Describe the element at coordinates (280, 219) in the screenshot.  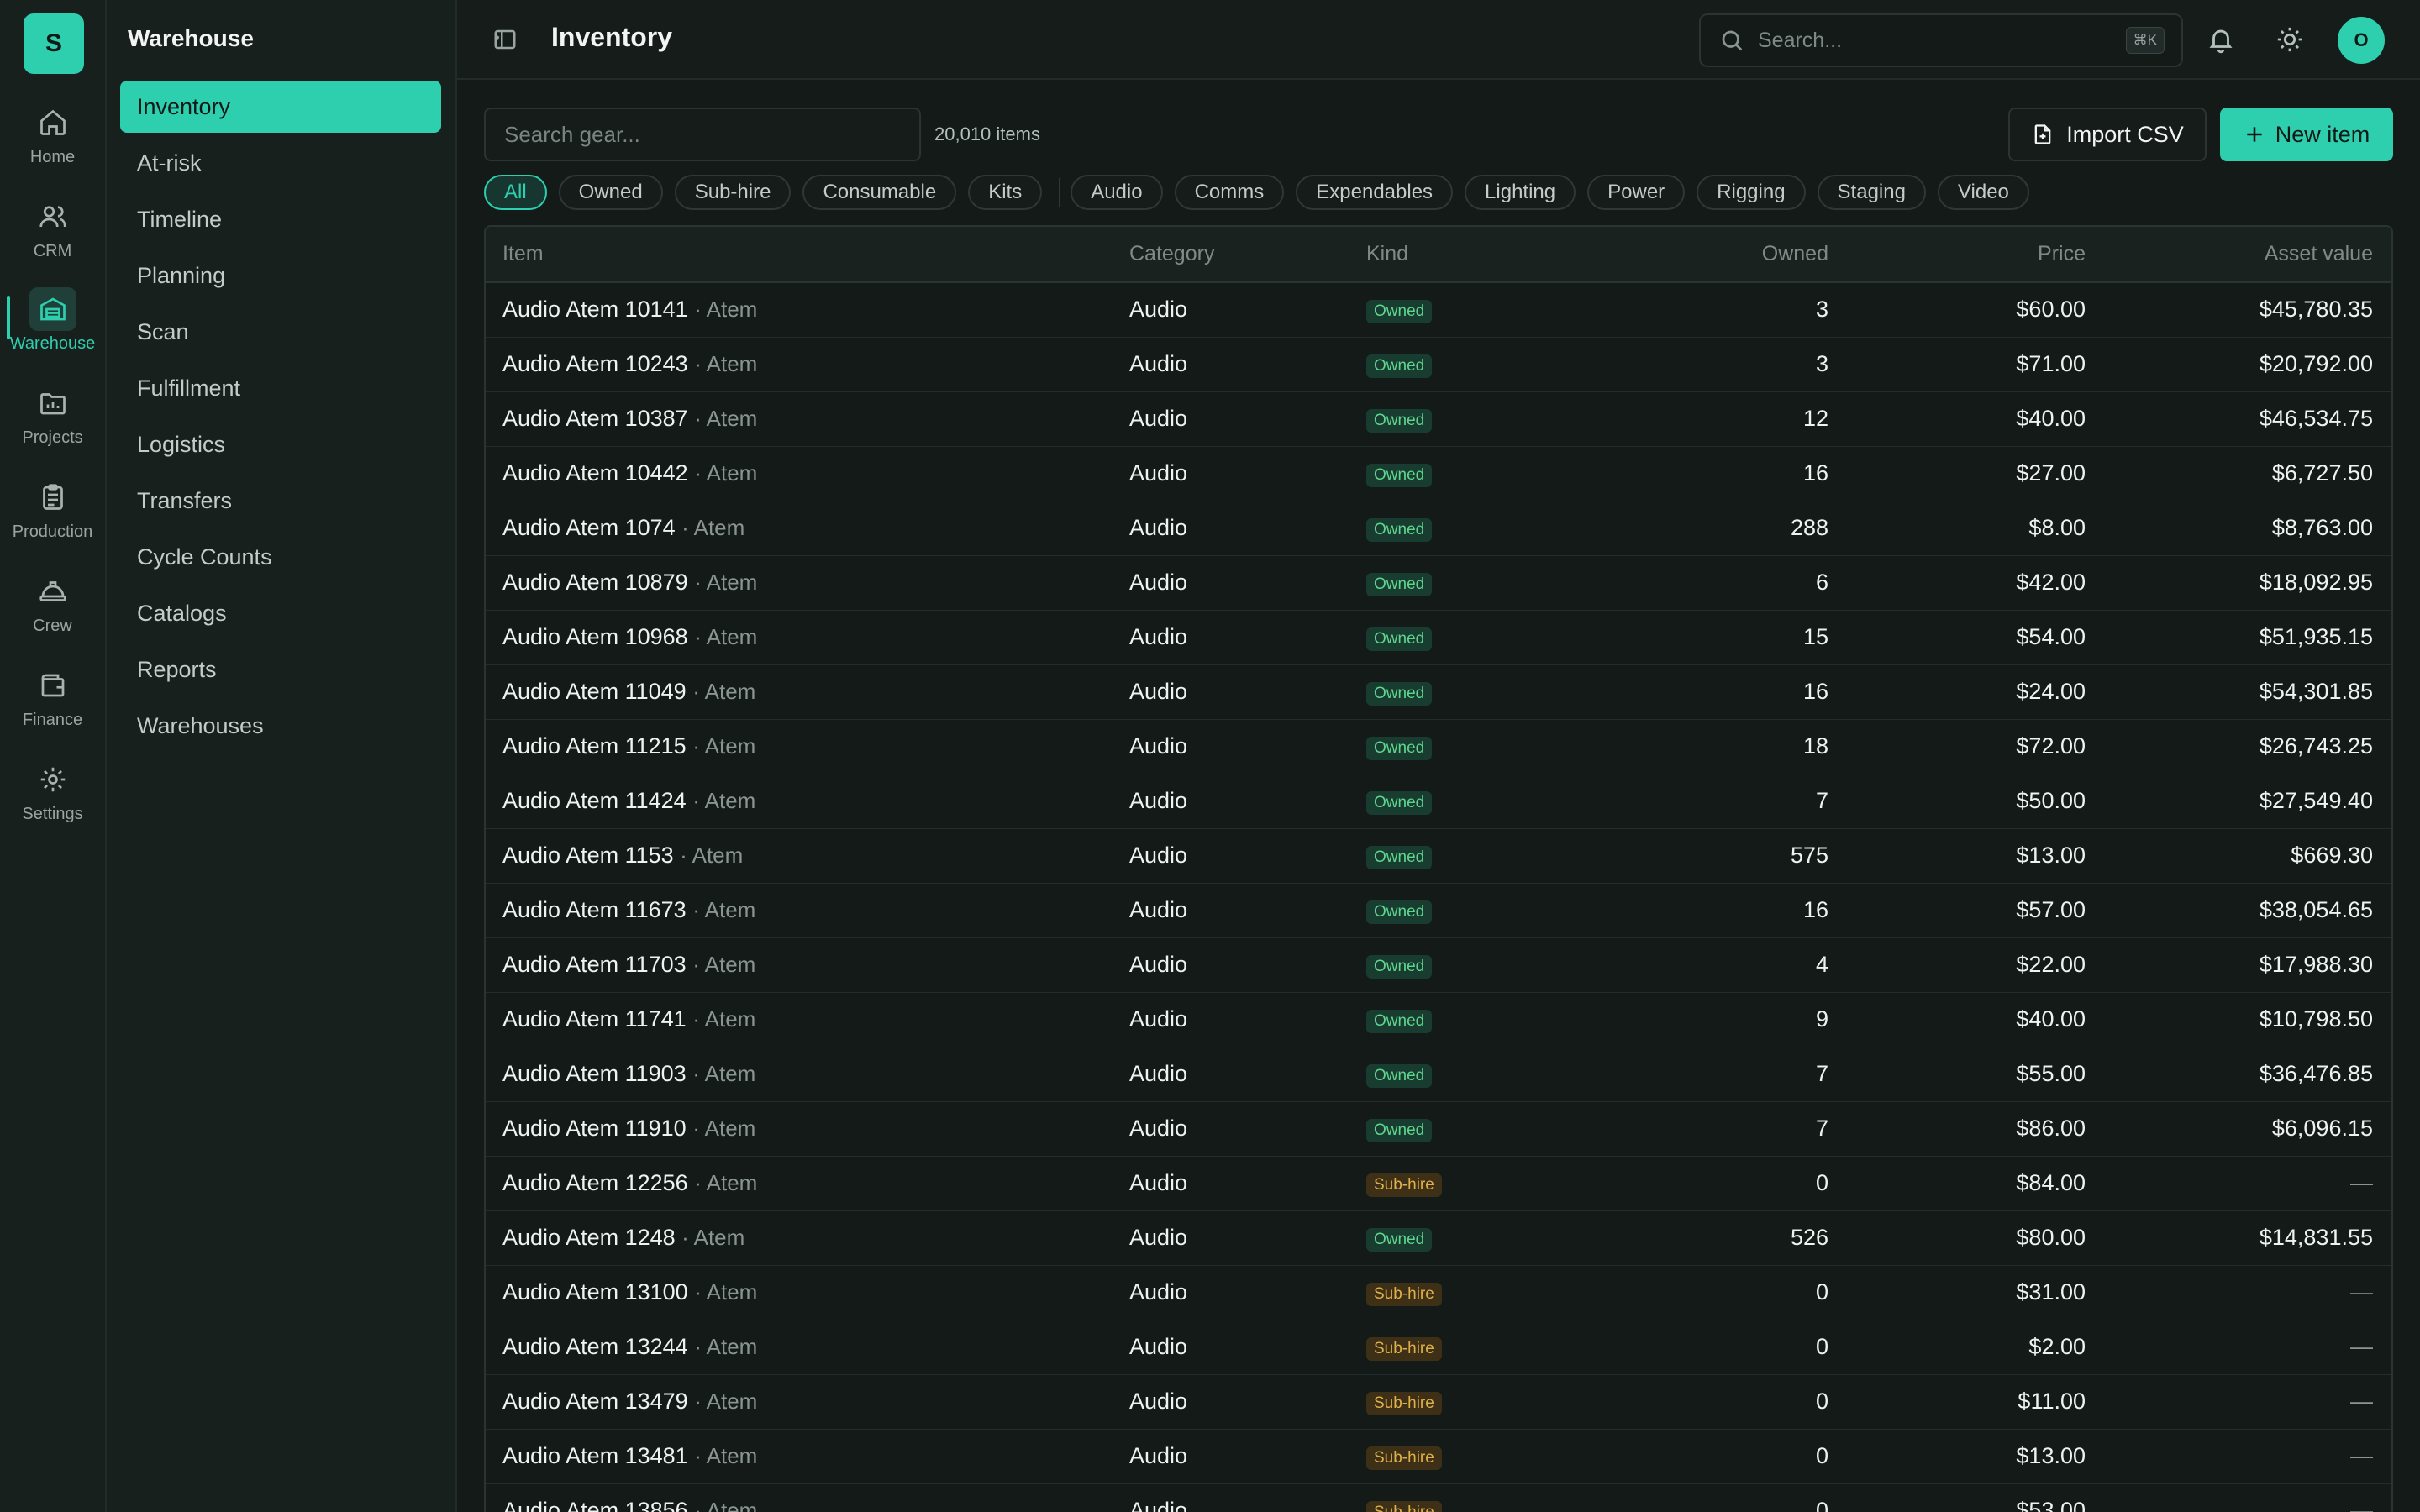
I see `subnav-item-timeline: Timeline` at that location.